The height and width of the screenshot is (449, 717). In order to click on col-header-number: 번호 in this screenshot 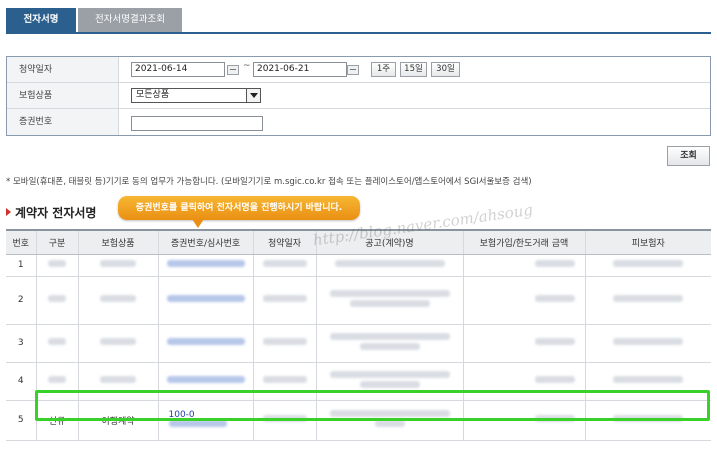, I will do `click(21, 242)`.